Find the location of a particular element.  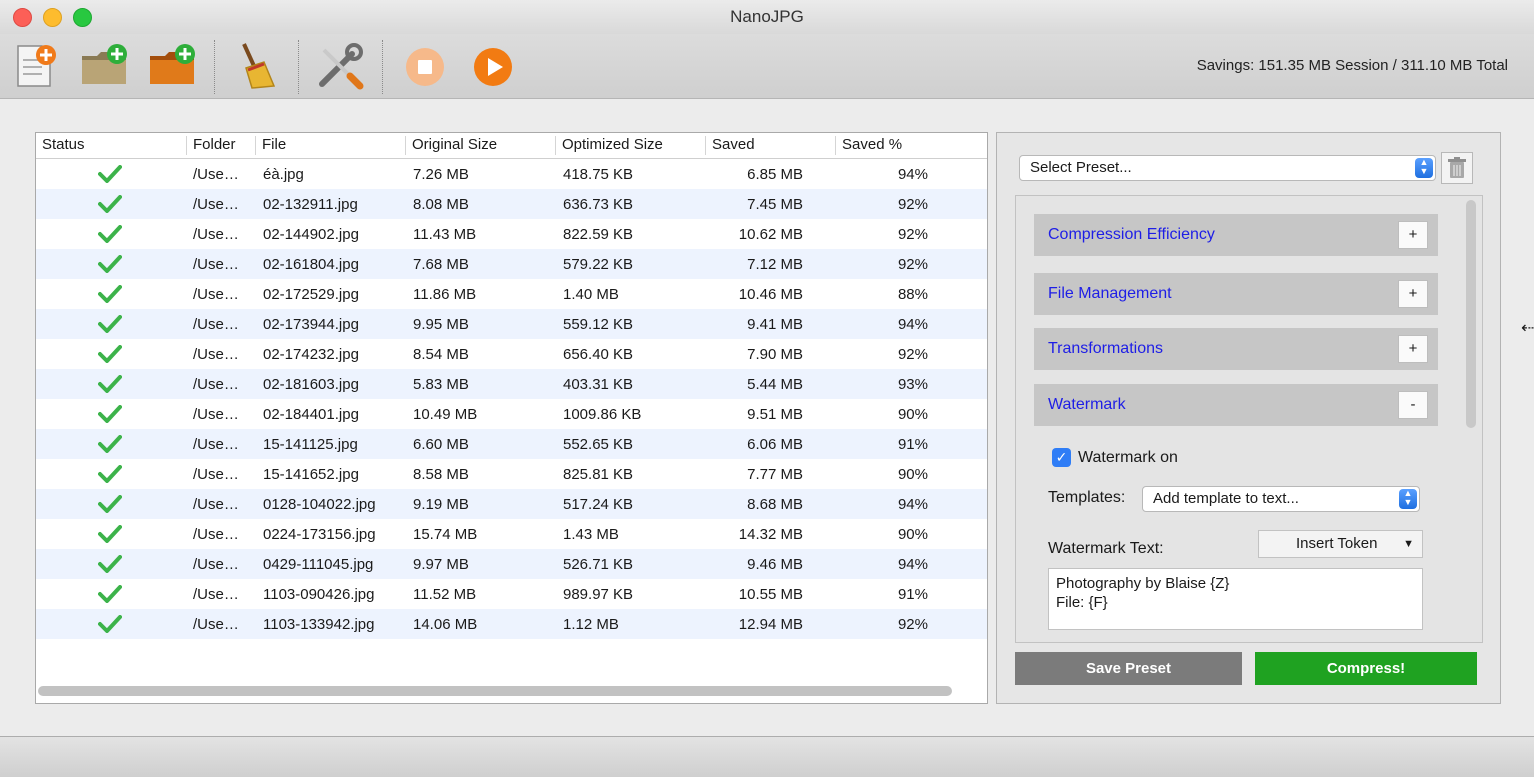

start-button is located at coordinates (493, 66).